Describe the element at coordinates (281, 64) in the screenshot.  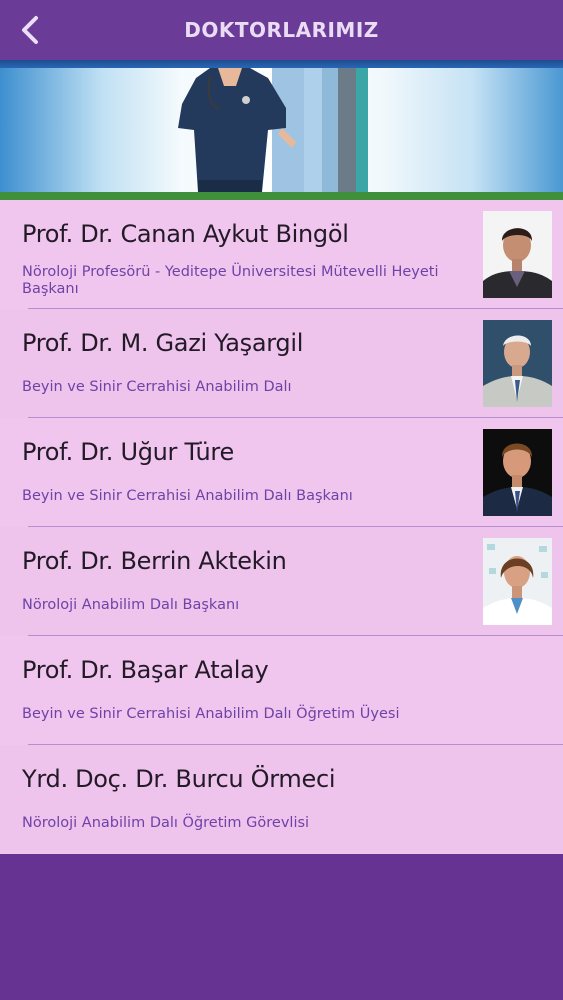
I see `header-stripe` at that location.